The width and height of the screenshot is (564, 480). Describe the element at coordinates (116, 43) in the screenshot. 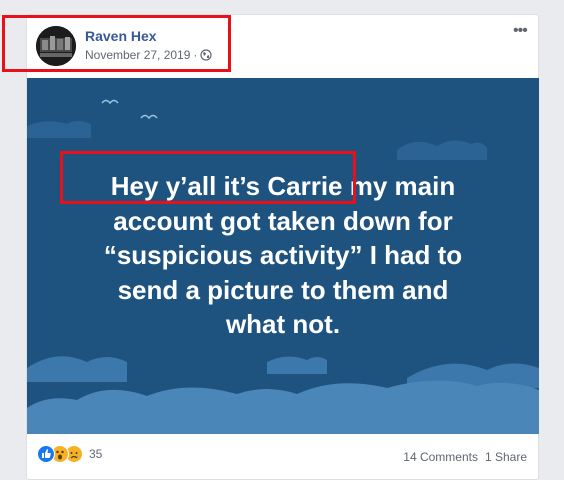

I see `author-highlight-box` at that location.